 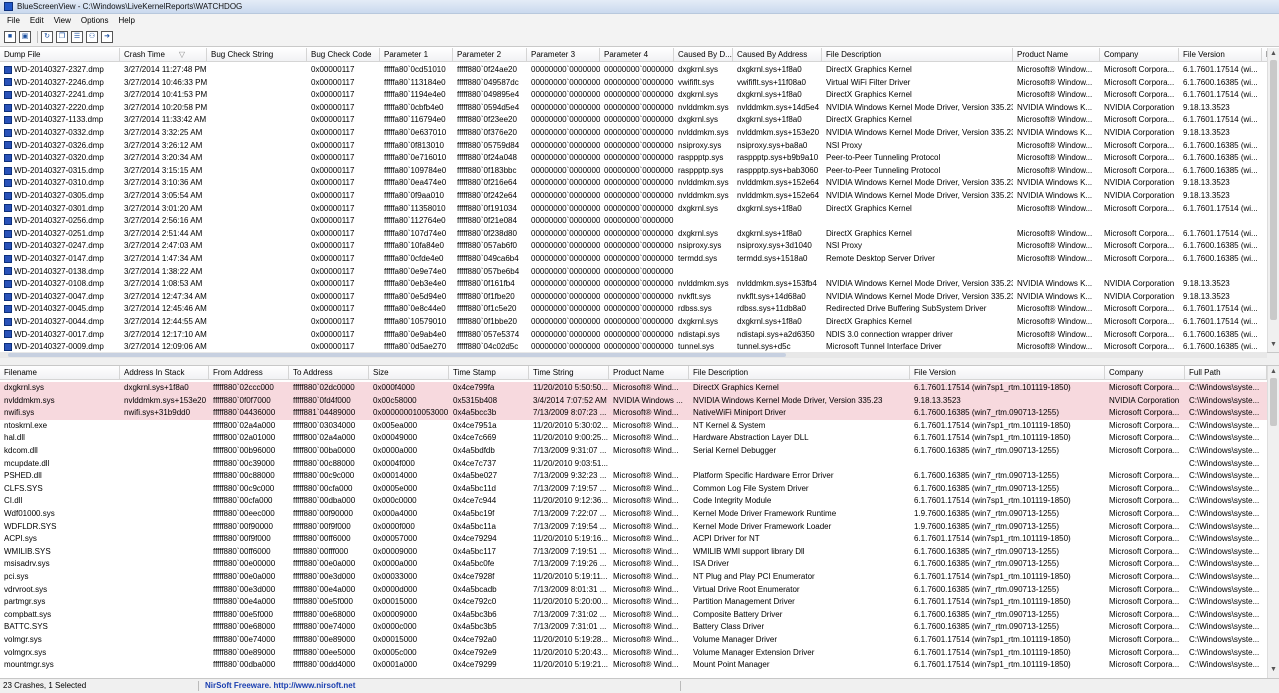 What do you see at coordinates (107, 36) in the screenshot?
I see `exit-icon: ➜` at bounding box center [107, 36].